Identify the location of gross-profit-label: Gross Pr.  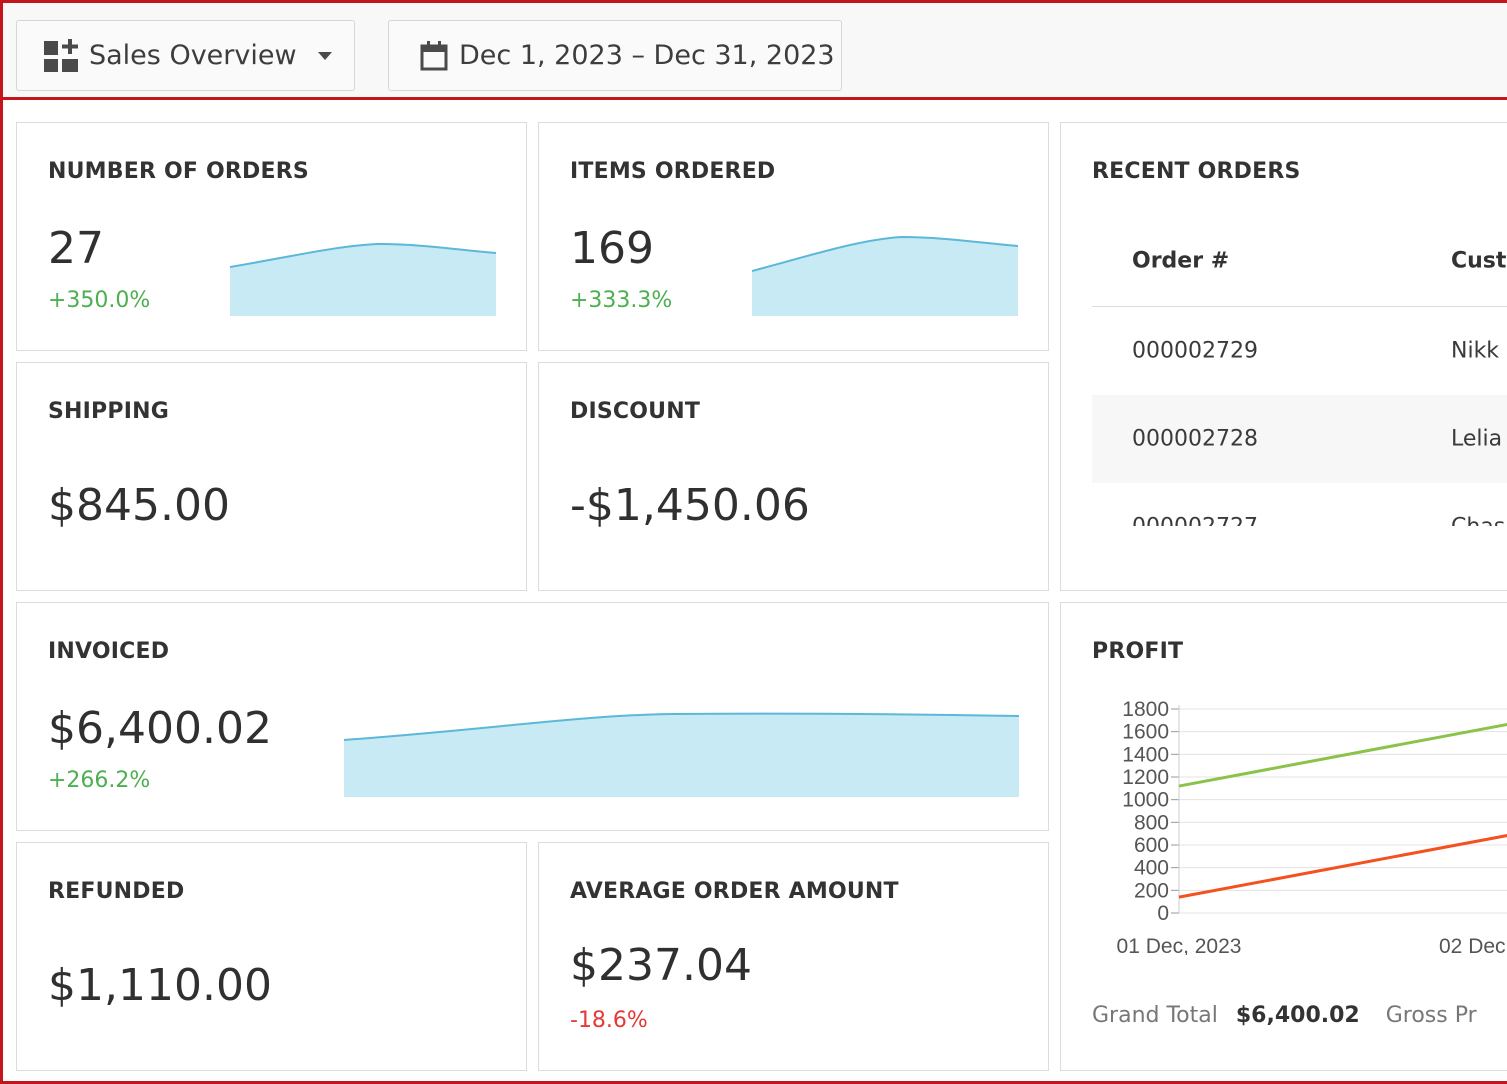
(1431, 1015).